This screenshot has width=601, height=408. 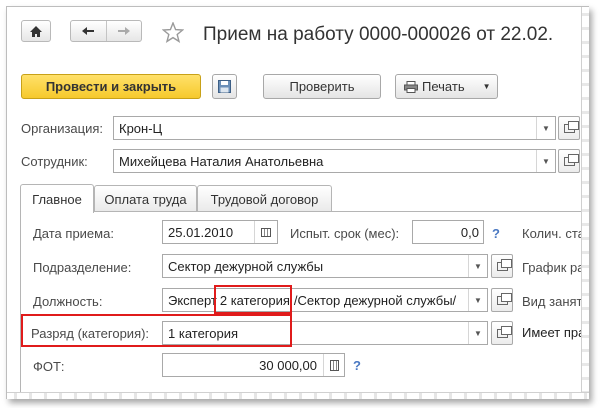 I want to click on employee-field: Михейцева Наталия Анатольевна ▼, so click(x=334, y=161).